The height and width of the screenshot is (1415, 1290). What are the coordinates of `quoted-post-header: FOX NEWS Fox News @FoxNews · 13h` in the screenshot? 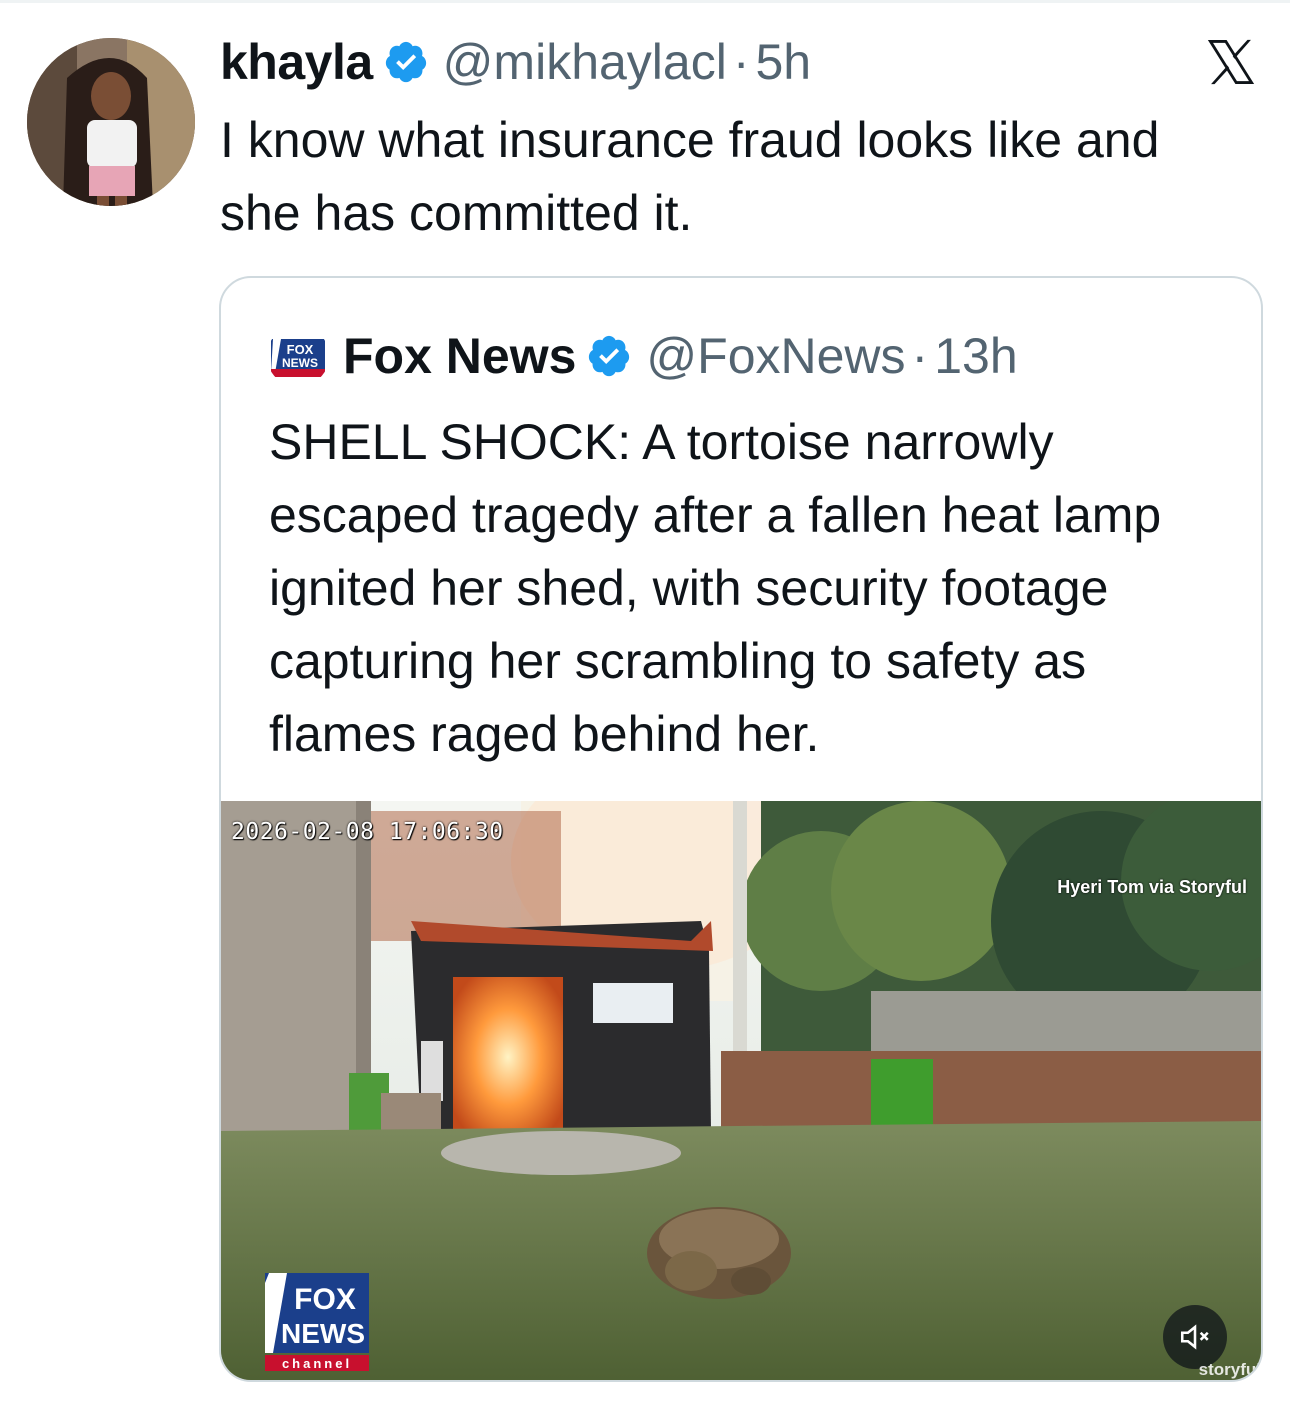 It's located at (642, 356).